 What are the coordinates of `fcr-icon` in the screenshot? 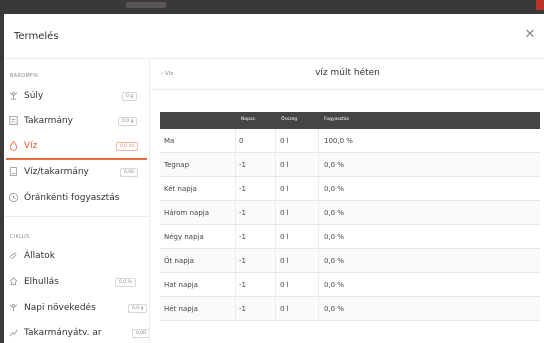 It's located at (13, 333).